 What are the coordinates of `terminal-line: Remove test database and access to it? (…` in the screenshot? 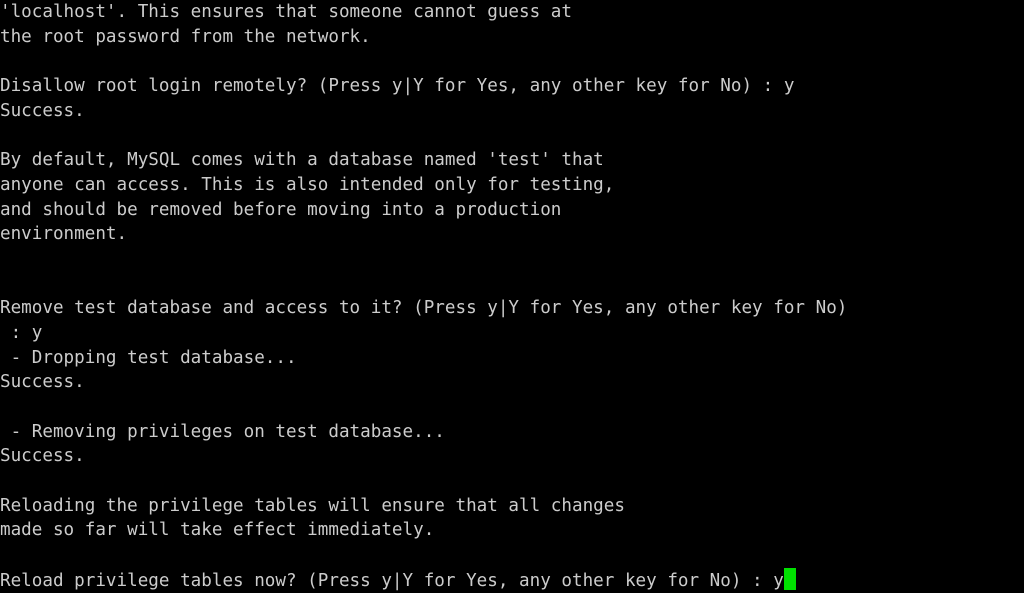 It's located at (424, 308).